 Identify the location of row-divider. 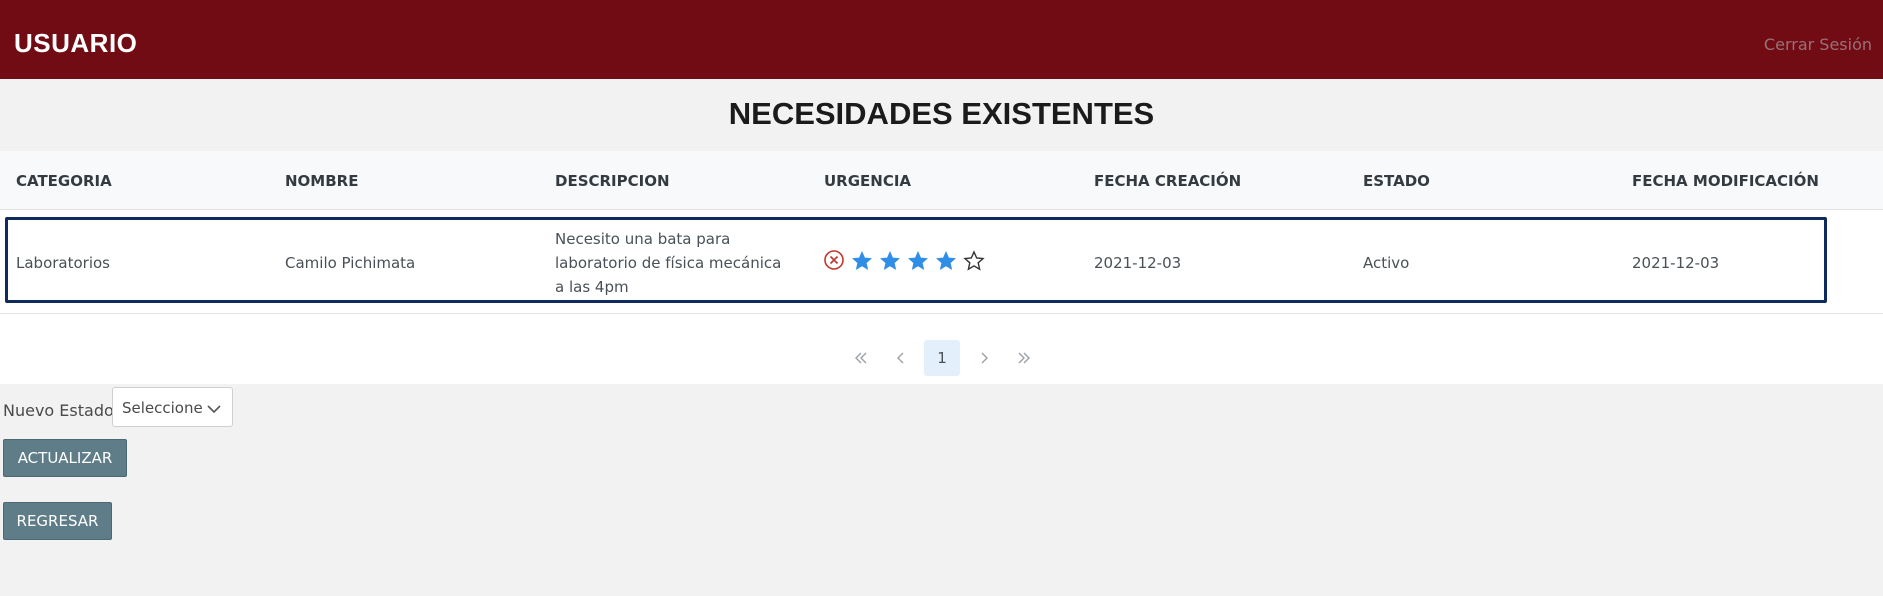
(941, 313).